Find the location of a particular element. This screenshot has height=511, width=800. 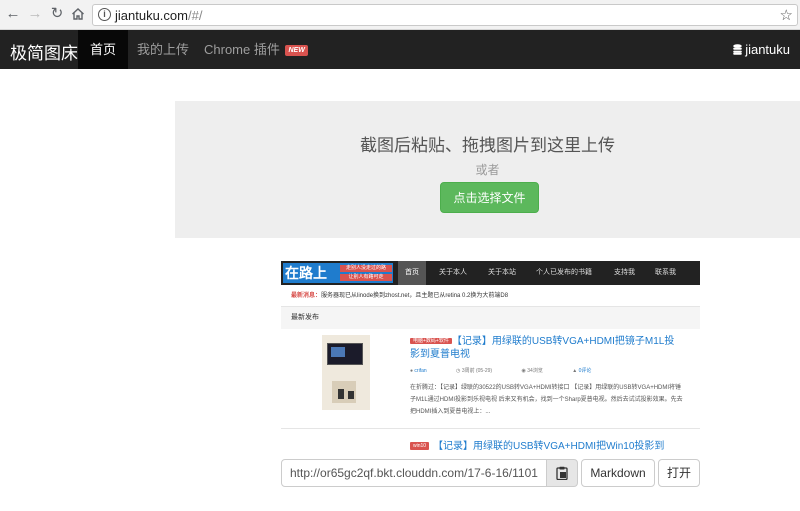

url-path: /#/ is located at coordinates (195, 15).